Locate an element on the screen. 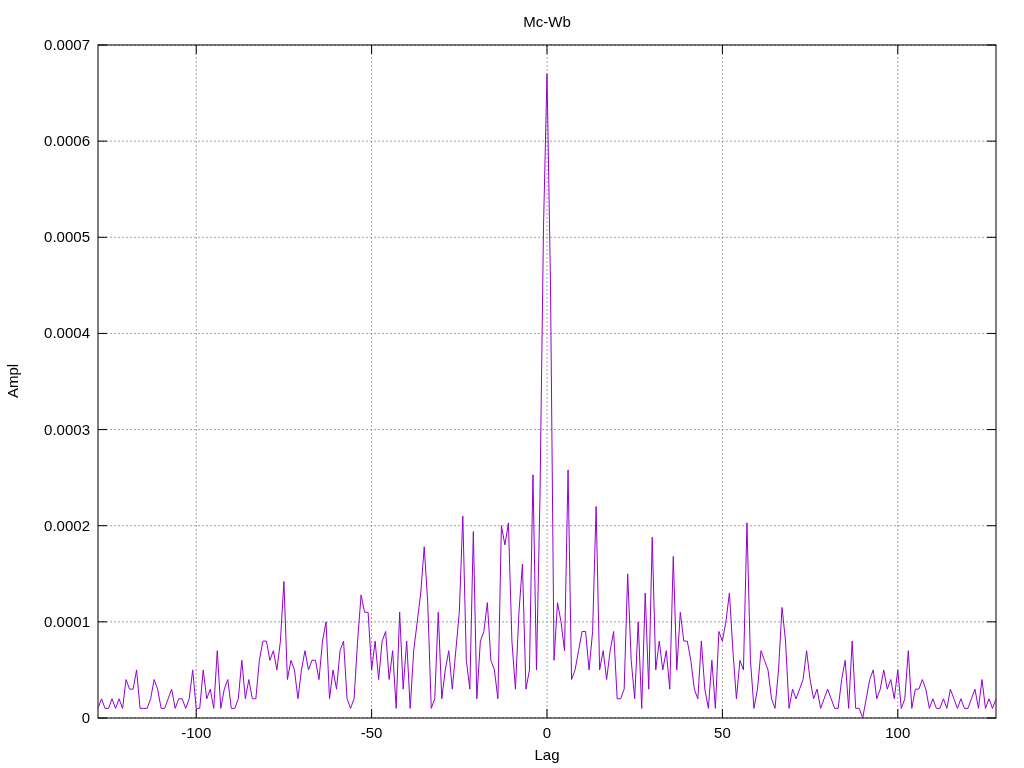 Image resolution: width=1024 pixels, height=768 pixels. axis-title: Lag is located at coordinates (547, 754).